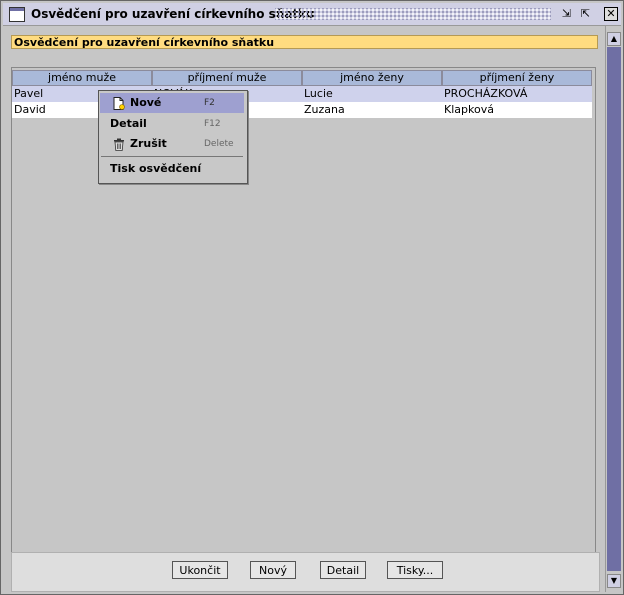 The image size is (624, 595). I want to click on title-bar-grip, so click(413, 14).